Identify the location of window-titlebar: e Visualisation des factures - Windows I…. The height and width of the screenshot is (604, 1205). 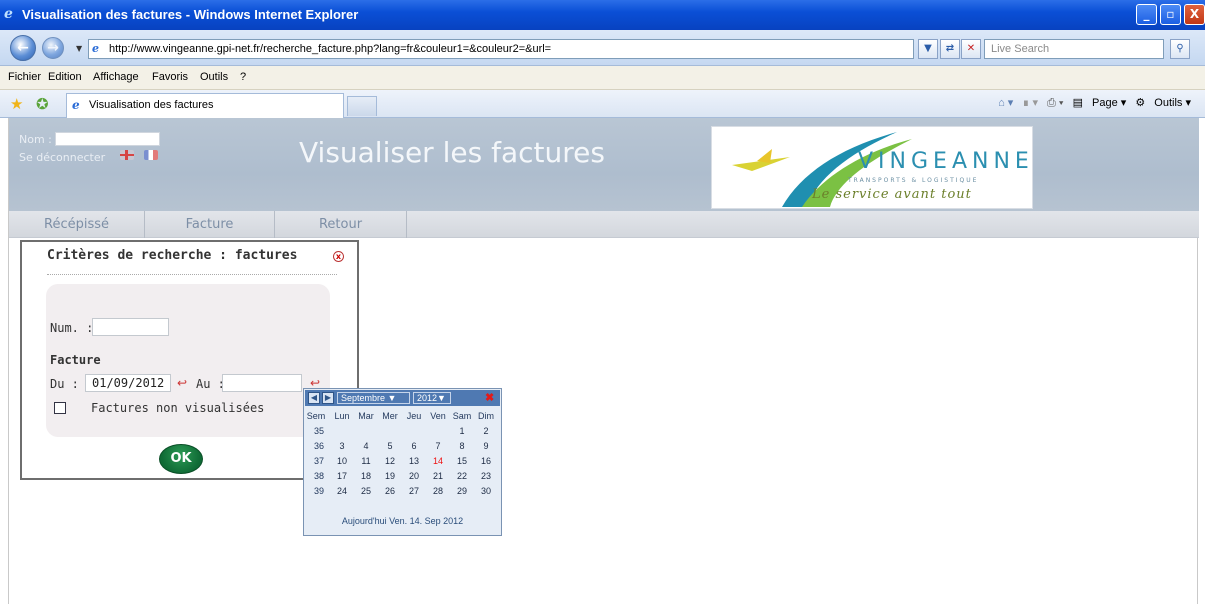
(602, 15).